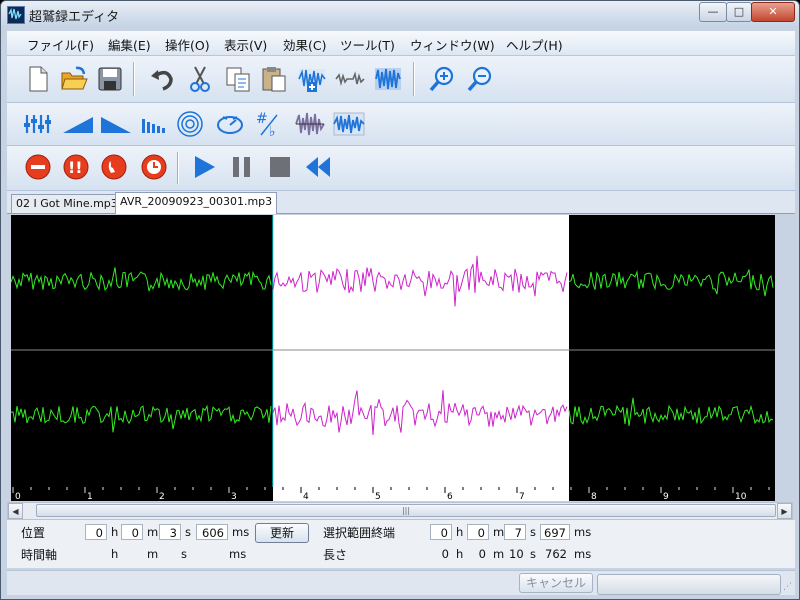 The width and height of the screenshot is (800, 600). Describe the element at coordinates (499, 532) in the screenshot. I see `sel-unit-m: m` at that location.